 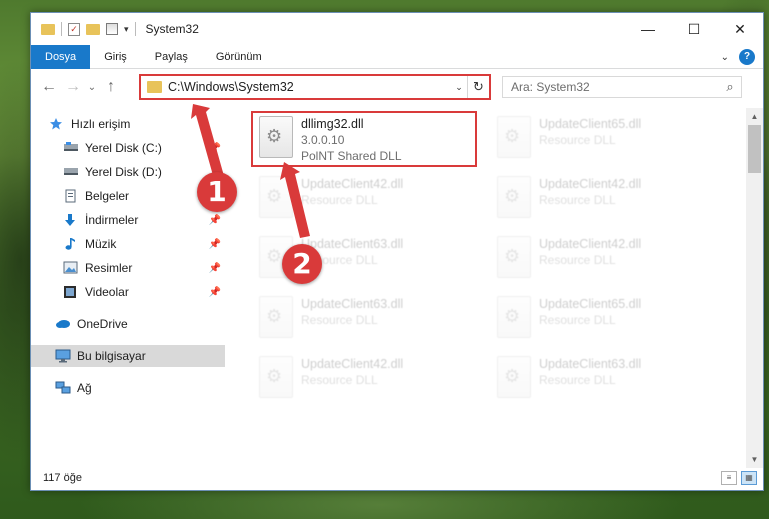 What do you see at coordinates (738, 57) in the screenshot?
I see `ribbon-right-controls: ⌄ ?` at bounding box center [738, 57].